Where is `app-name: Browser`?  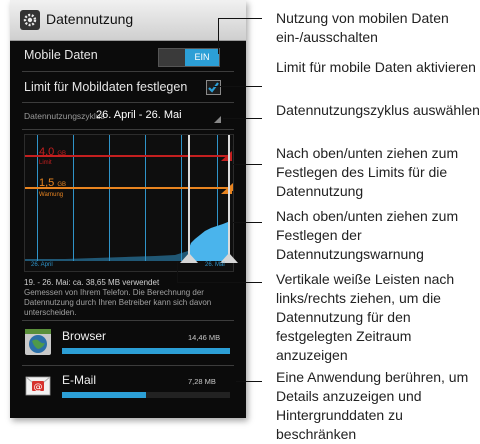
app-name: Browser is located at coordinates (84, 336).